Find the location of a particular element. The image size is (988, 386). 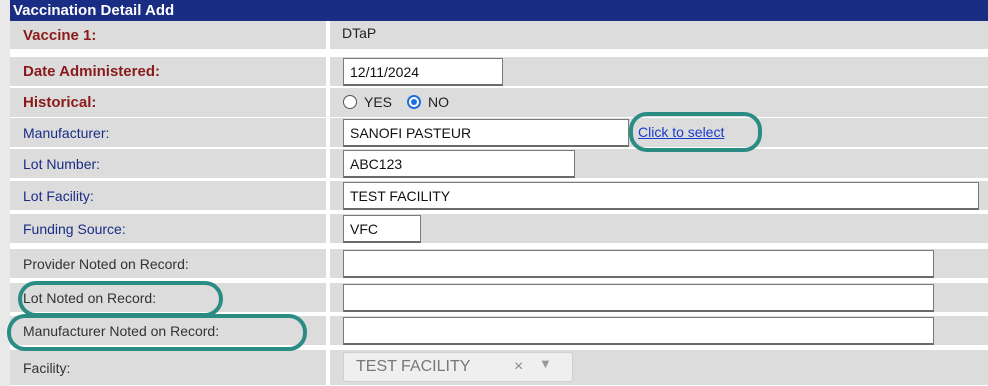

facility-selected-value: TEST FACILITY is located at coordinates (413, 366).